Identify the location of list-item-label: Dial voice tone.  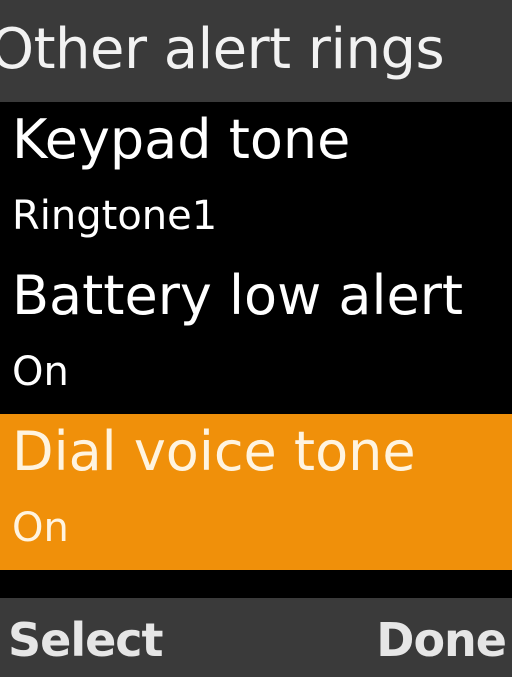
(214, 451).